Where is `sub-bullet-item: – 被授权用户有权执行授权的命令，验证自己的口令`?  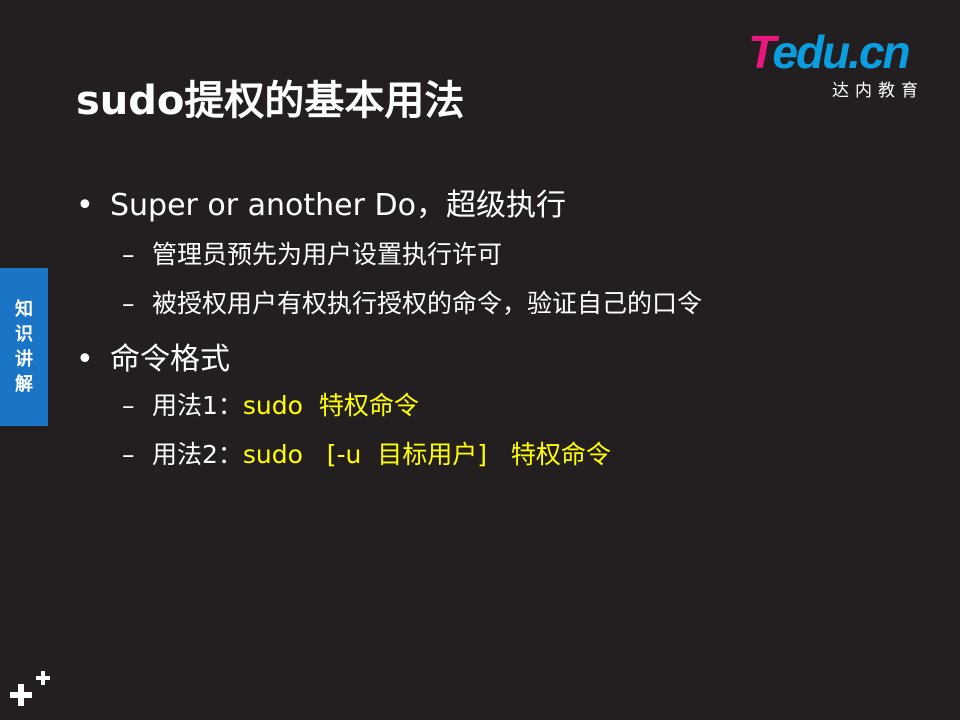 sub-bullet-item: – 被授权用户有权执行授权的命令，验证自己的口令 is located at coordinates (412, 302).